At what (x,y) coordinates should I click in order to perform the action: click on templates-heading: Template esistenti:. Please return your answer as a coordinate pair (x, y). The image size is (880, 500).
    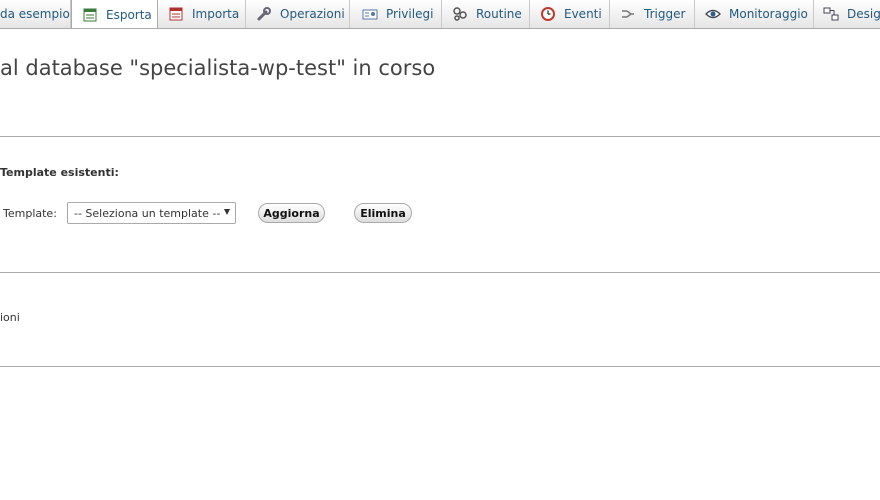
    Looking at the image, I should click on (59, 172).